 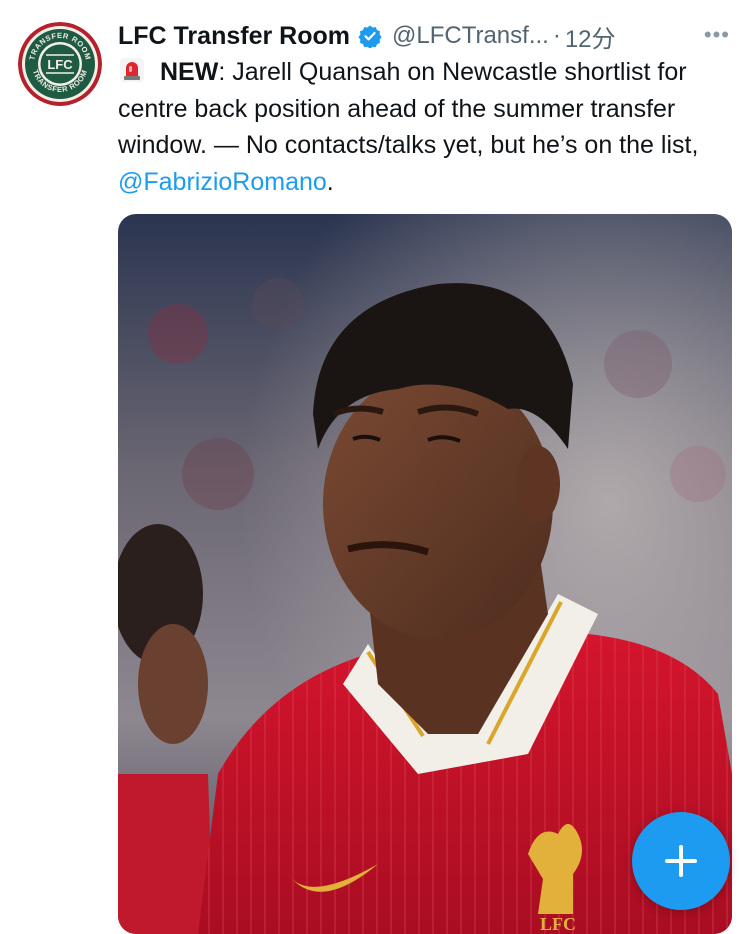 What do you see at coordinates (222, 182) in the screenshot?
I see `mention-link: @FabrizioRomano` at bounding box center [222, 182].